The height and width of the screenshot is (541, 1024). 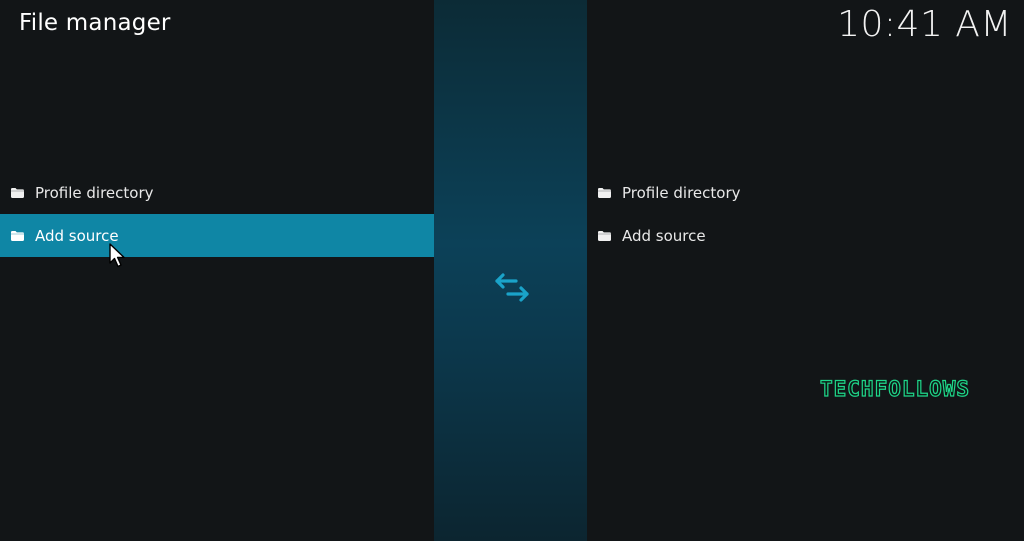 I want to click on right-file-list: Profile directory Add source, so click(x=805, y=214).